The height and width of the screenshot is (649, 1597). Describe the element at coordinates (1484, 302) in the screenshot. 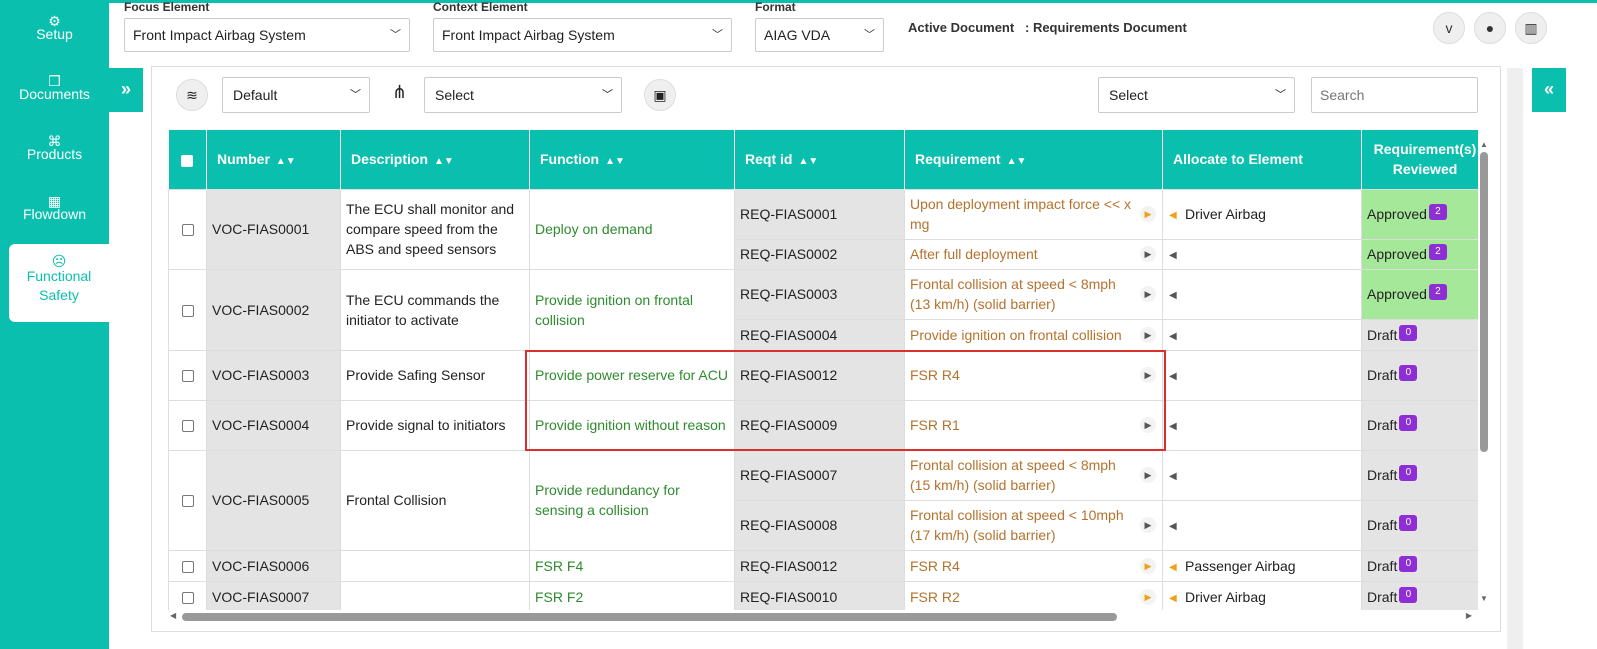

I see `vertical-scroll-thumb` at that location.